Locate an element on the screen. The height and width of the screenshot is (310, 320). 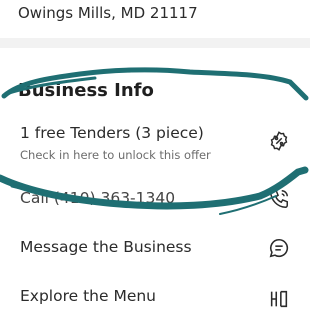
menu-row: Explore the Menu is located at coordinates (155, 296).